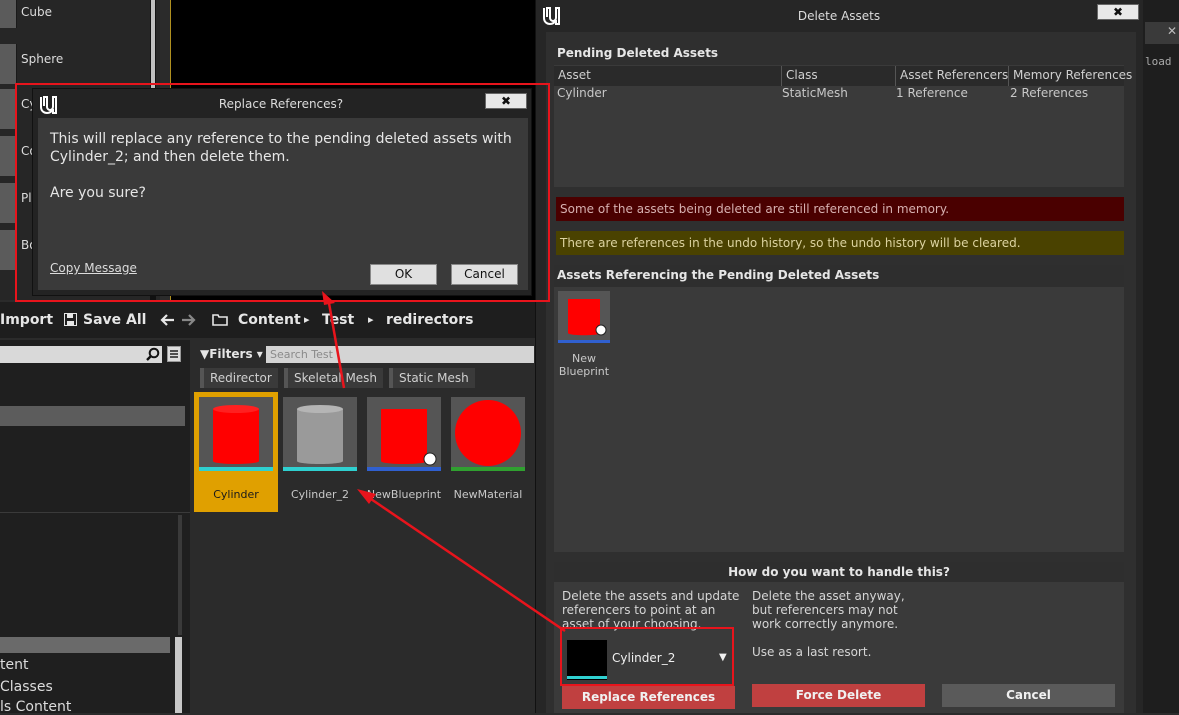 The width and height of the screenshot is (1179, 715). What do you see at coordinates (188, 320) in the screenshot?
I see `forward-arrow-icon` at bounding box center [188, 320].